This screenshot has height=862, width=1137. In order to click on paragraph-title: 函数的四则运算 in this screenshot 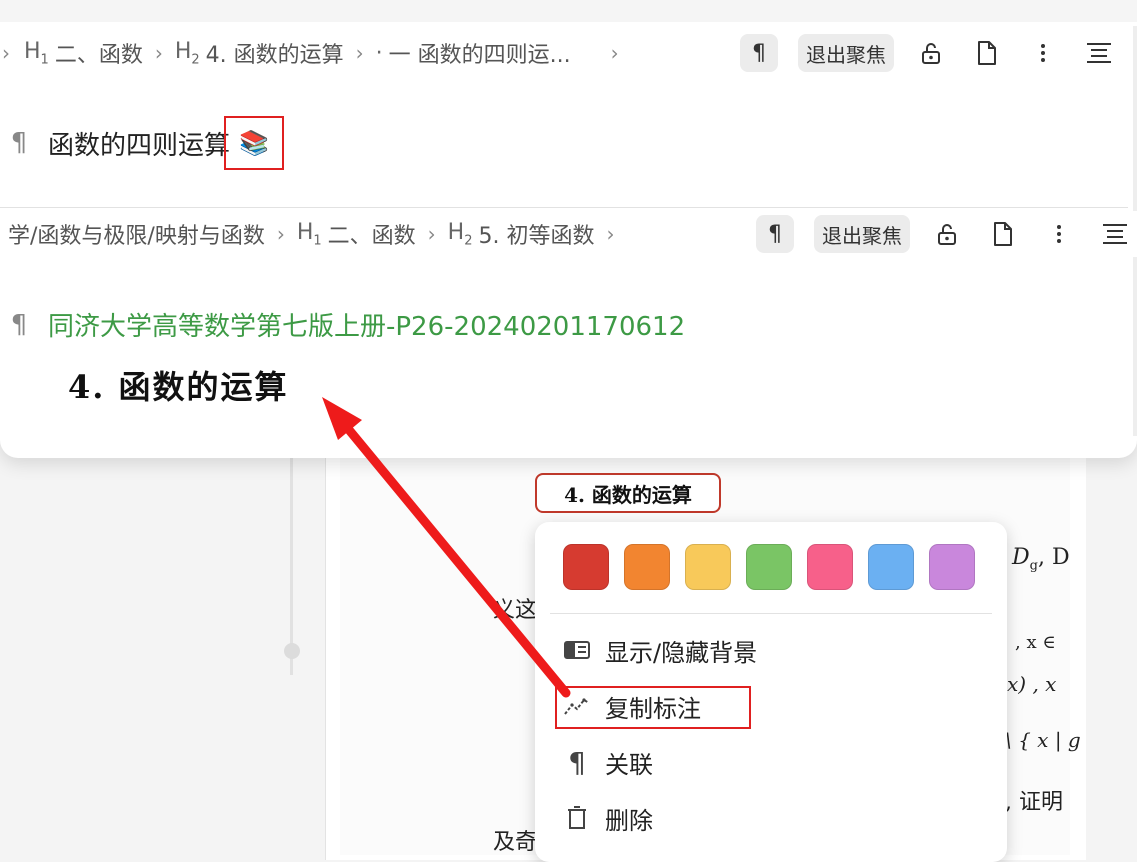, I will do `click(139, 145)`.